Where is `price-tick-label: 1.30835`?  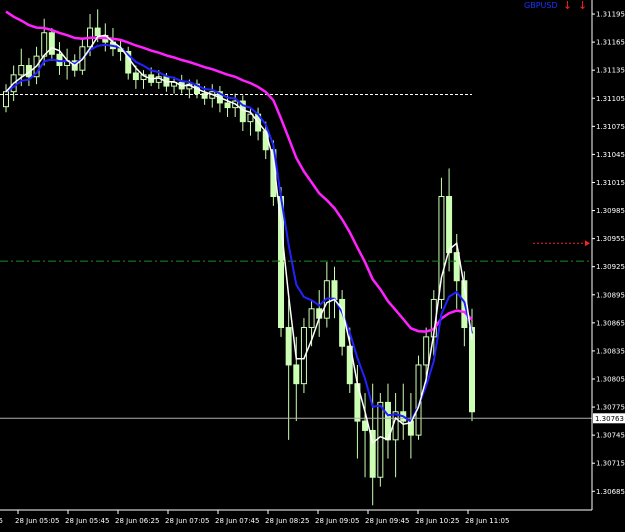 price-tick-label: 1.30835 is located at coordinates (610, 351).